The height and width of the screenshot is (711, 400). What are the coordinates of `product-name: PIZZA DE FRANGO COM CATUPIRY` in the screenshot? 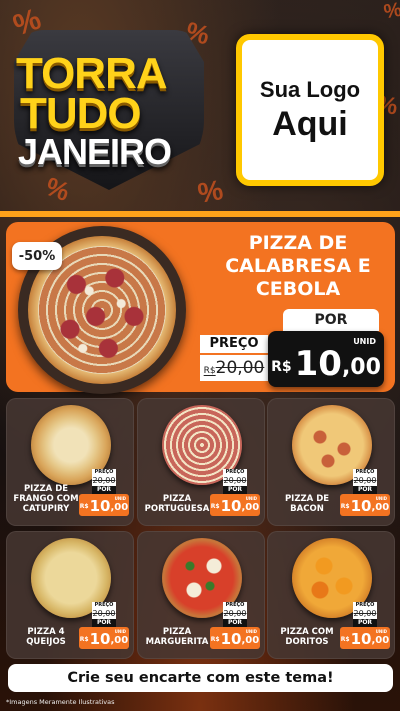 It's located at (46, 499).